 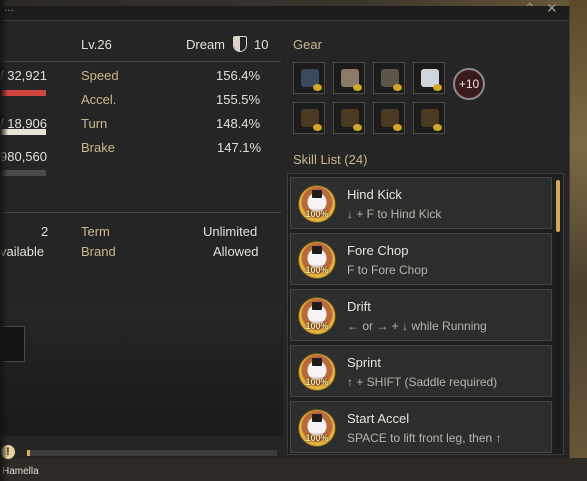 I want to click on left-edge-shade, so click(x=4, y=240).